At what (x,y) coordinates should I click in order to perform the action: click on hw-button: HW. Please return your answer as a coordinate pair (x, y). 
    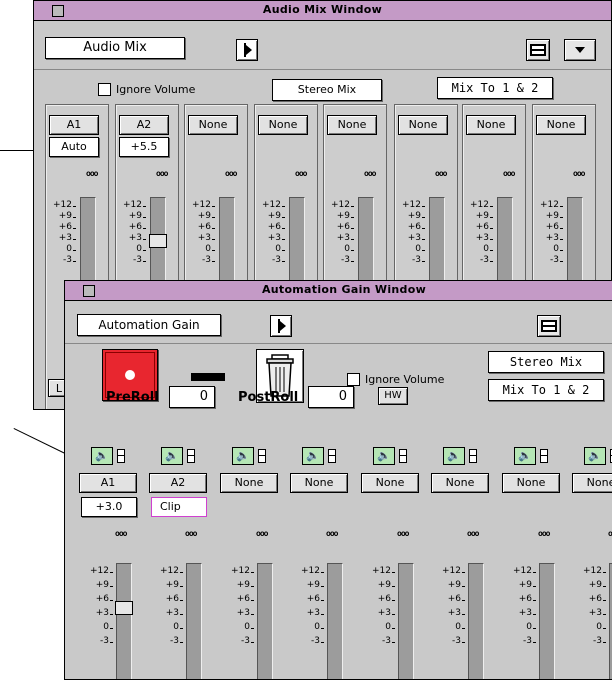
    Looking at the image, I should click on (393, 396).